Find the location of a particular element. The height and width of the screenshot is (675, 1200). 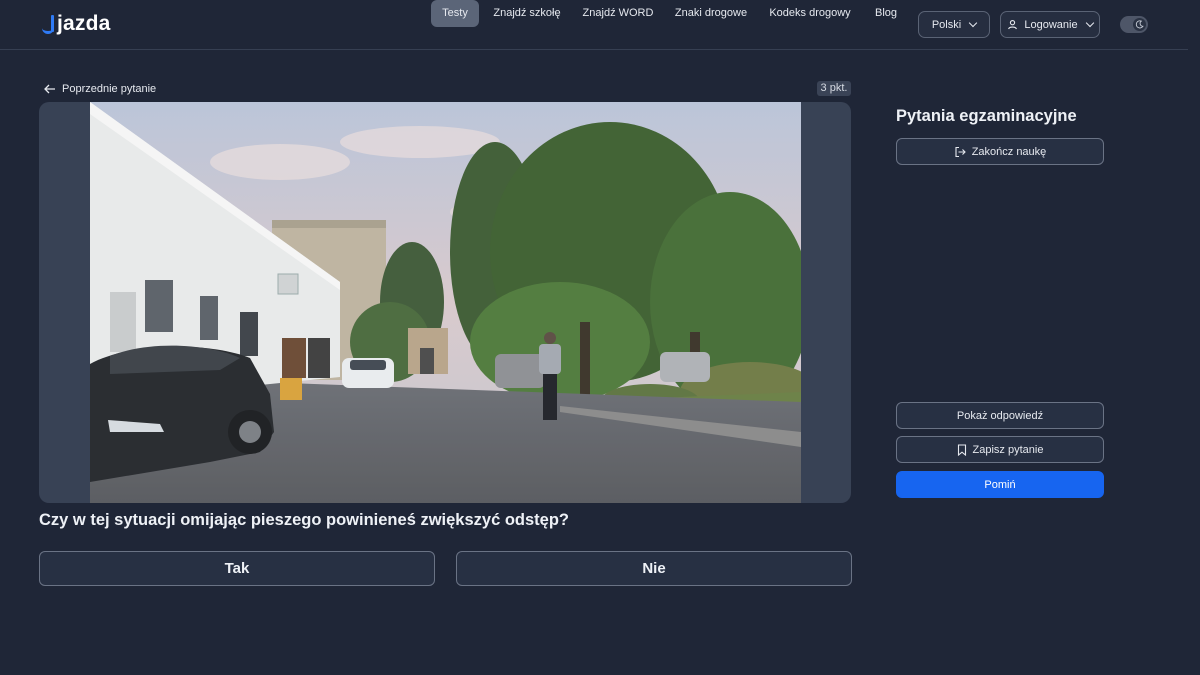

previous-question-link: Poprzednie pytanie is located at coordinates (100, 89).